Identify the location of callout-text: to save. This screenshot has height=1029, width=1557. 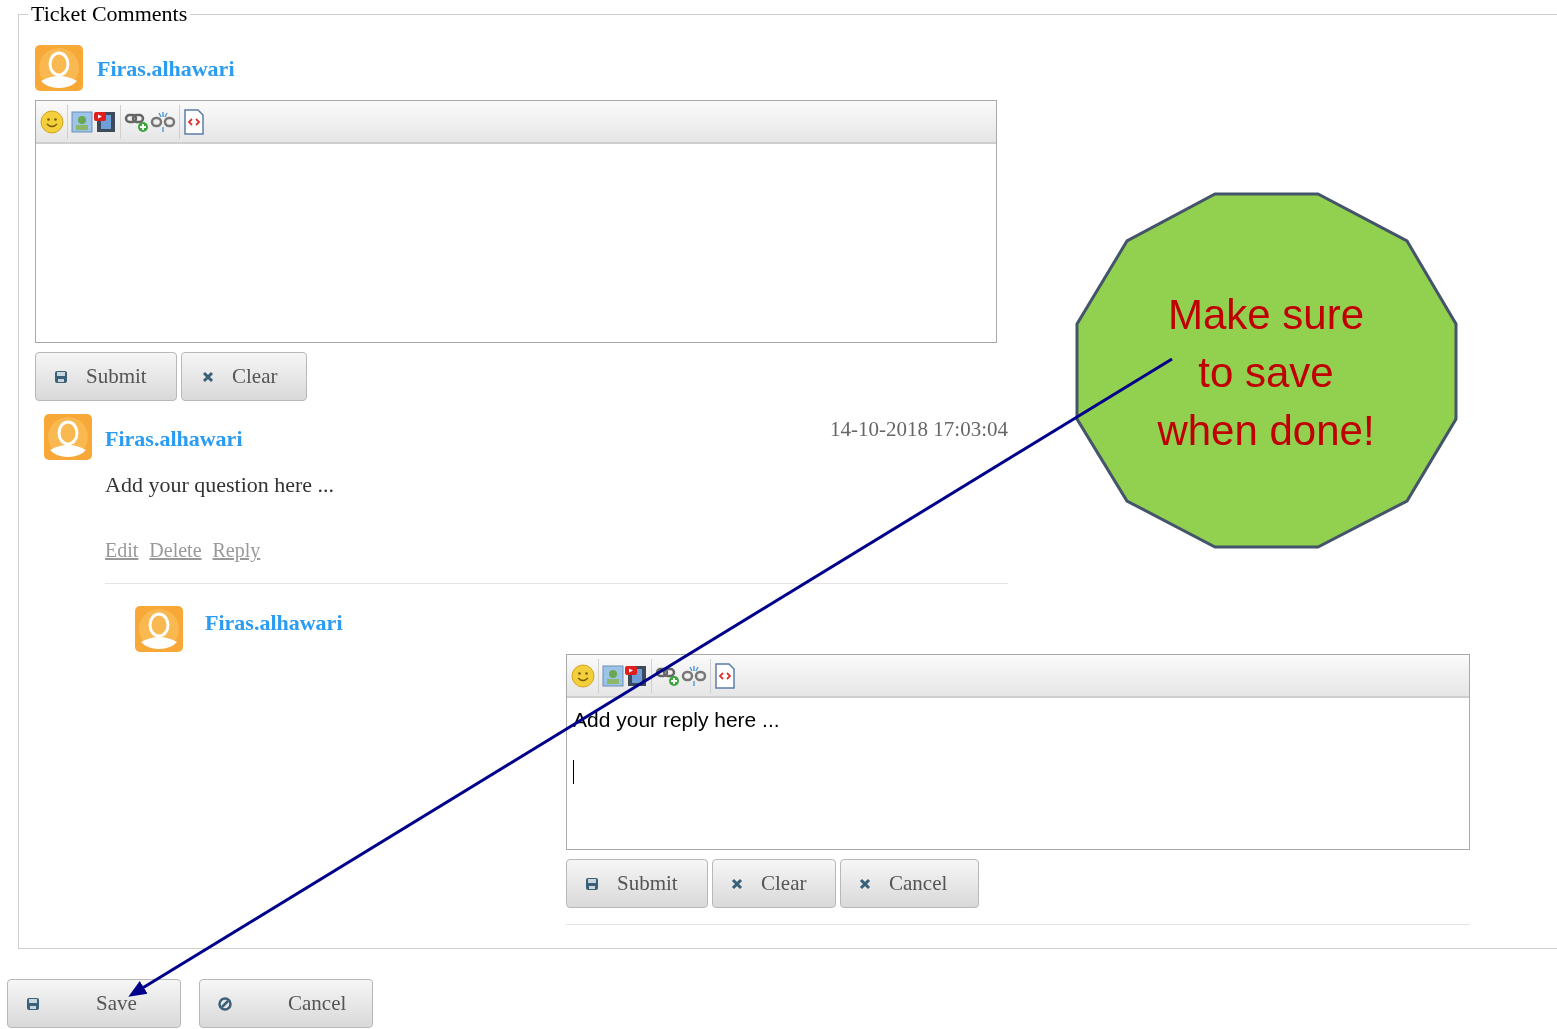
(1266, 373).